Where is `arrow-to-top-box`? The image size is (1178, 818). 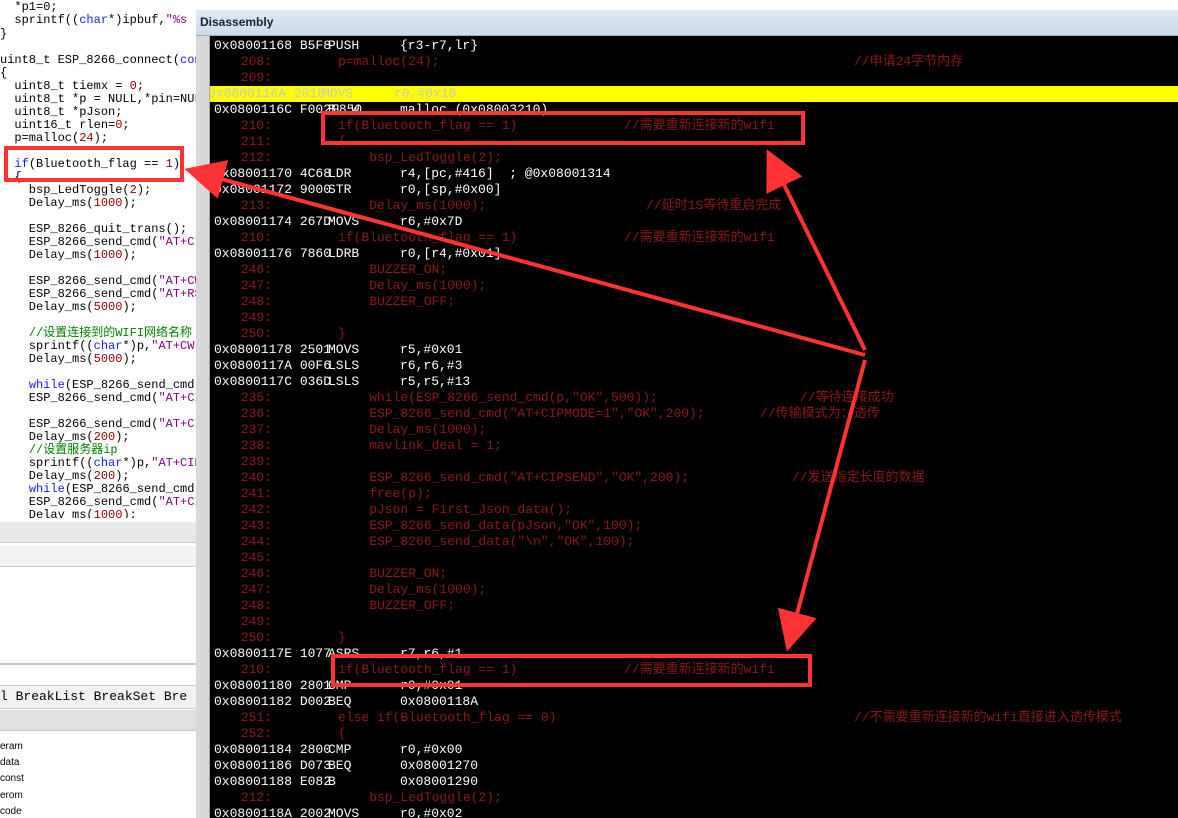 arrow-to-top-box is located at coordinates (816, 250).